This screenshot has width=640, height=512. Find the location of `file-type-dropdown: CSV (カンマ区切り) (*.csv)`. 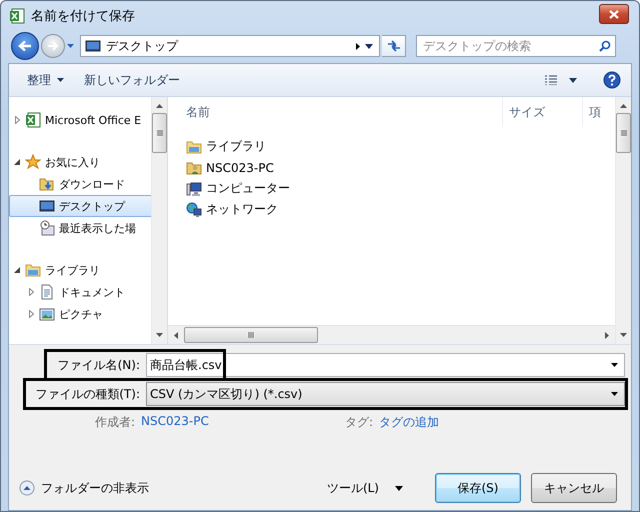

file-type-dropdown: CSV (カンマ区切り) (*.csv) is located at coordinates (385, 394).